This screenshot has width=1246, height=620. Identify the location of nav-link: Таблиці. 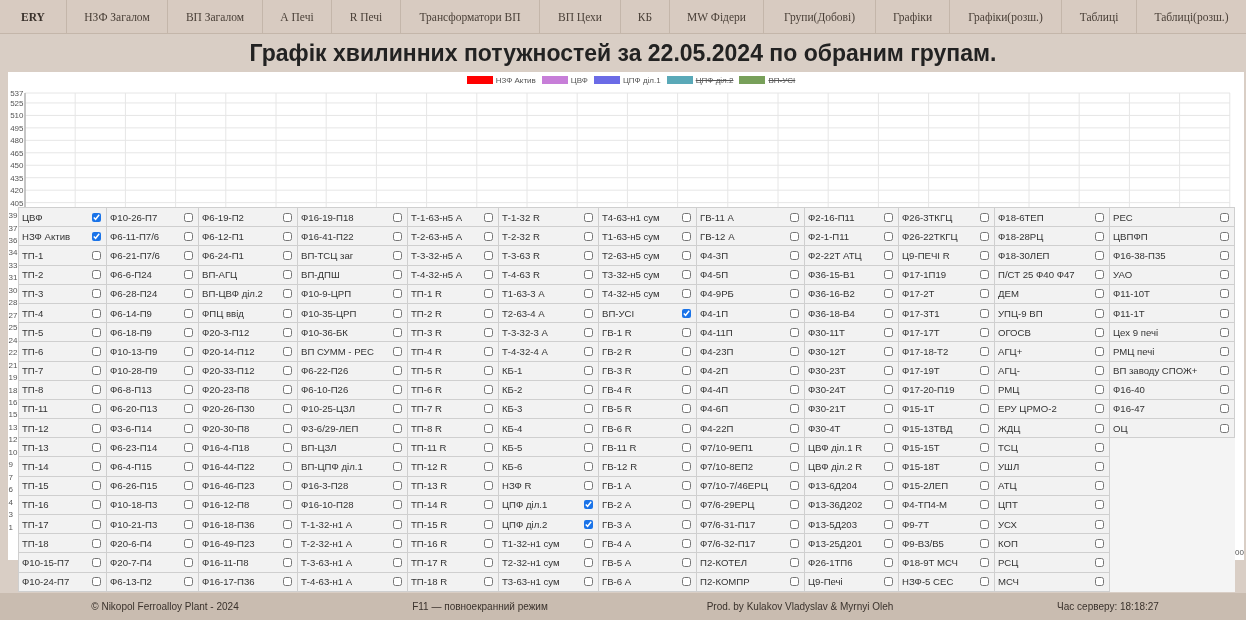
(1098, 16).